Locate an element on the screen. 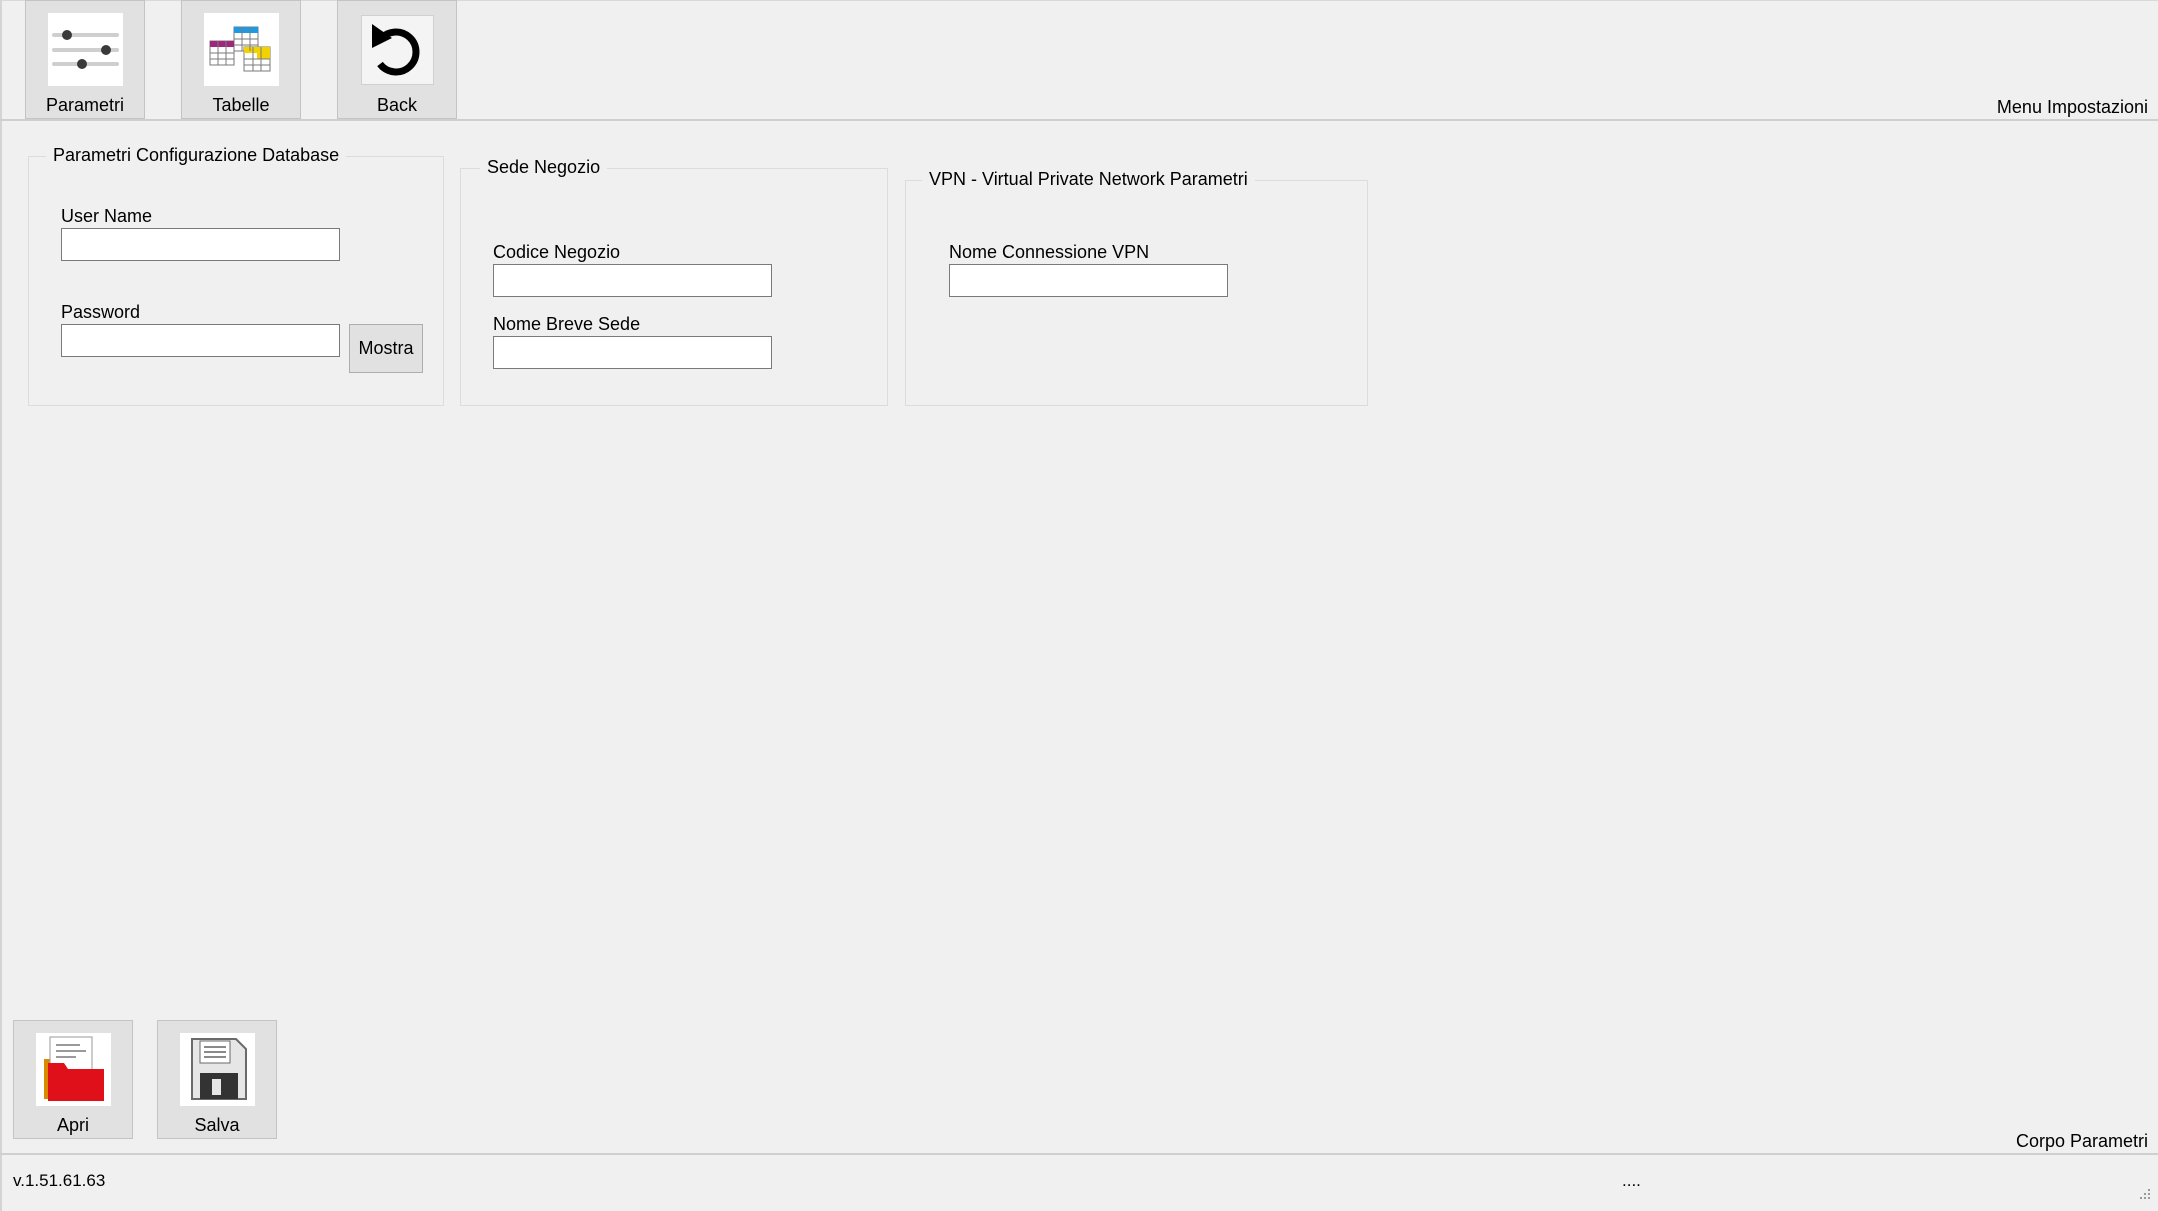  floppy-disk-icon is located at coordinates (217, 1069).